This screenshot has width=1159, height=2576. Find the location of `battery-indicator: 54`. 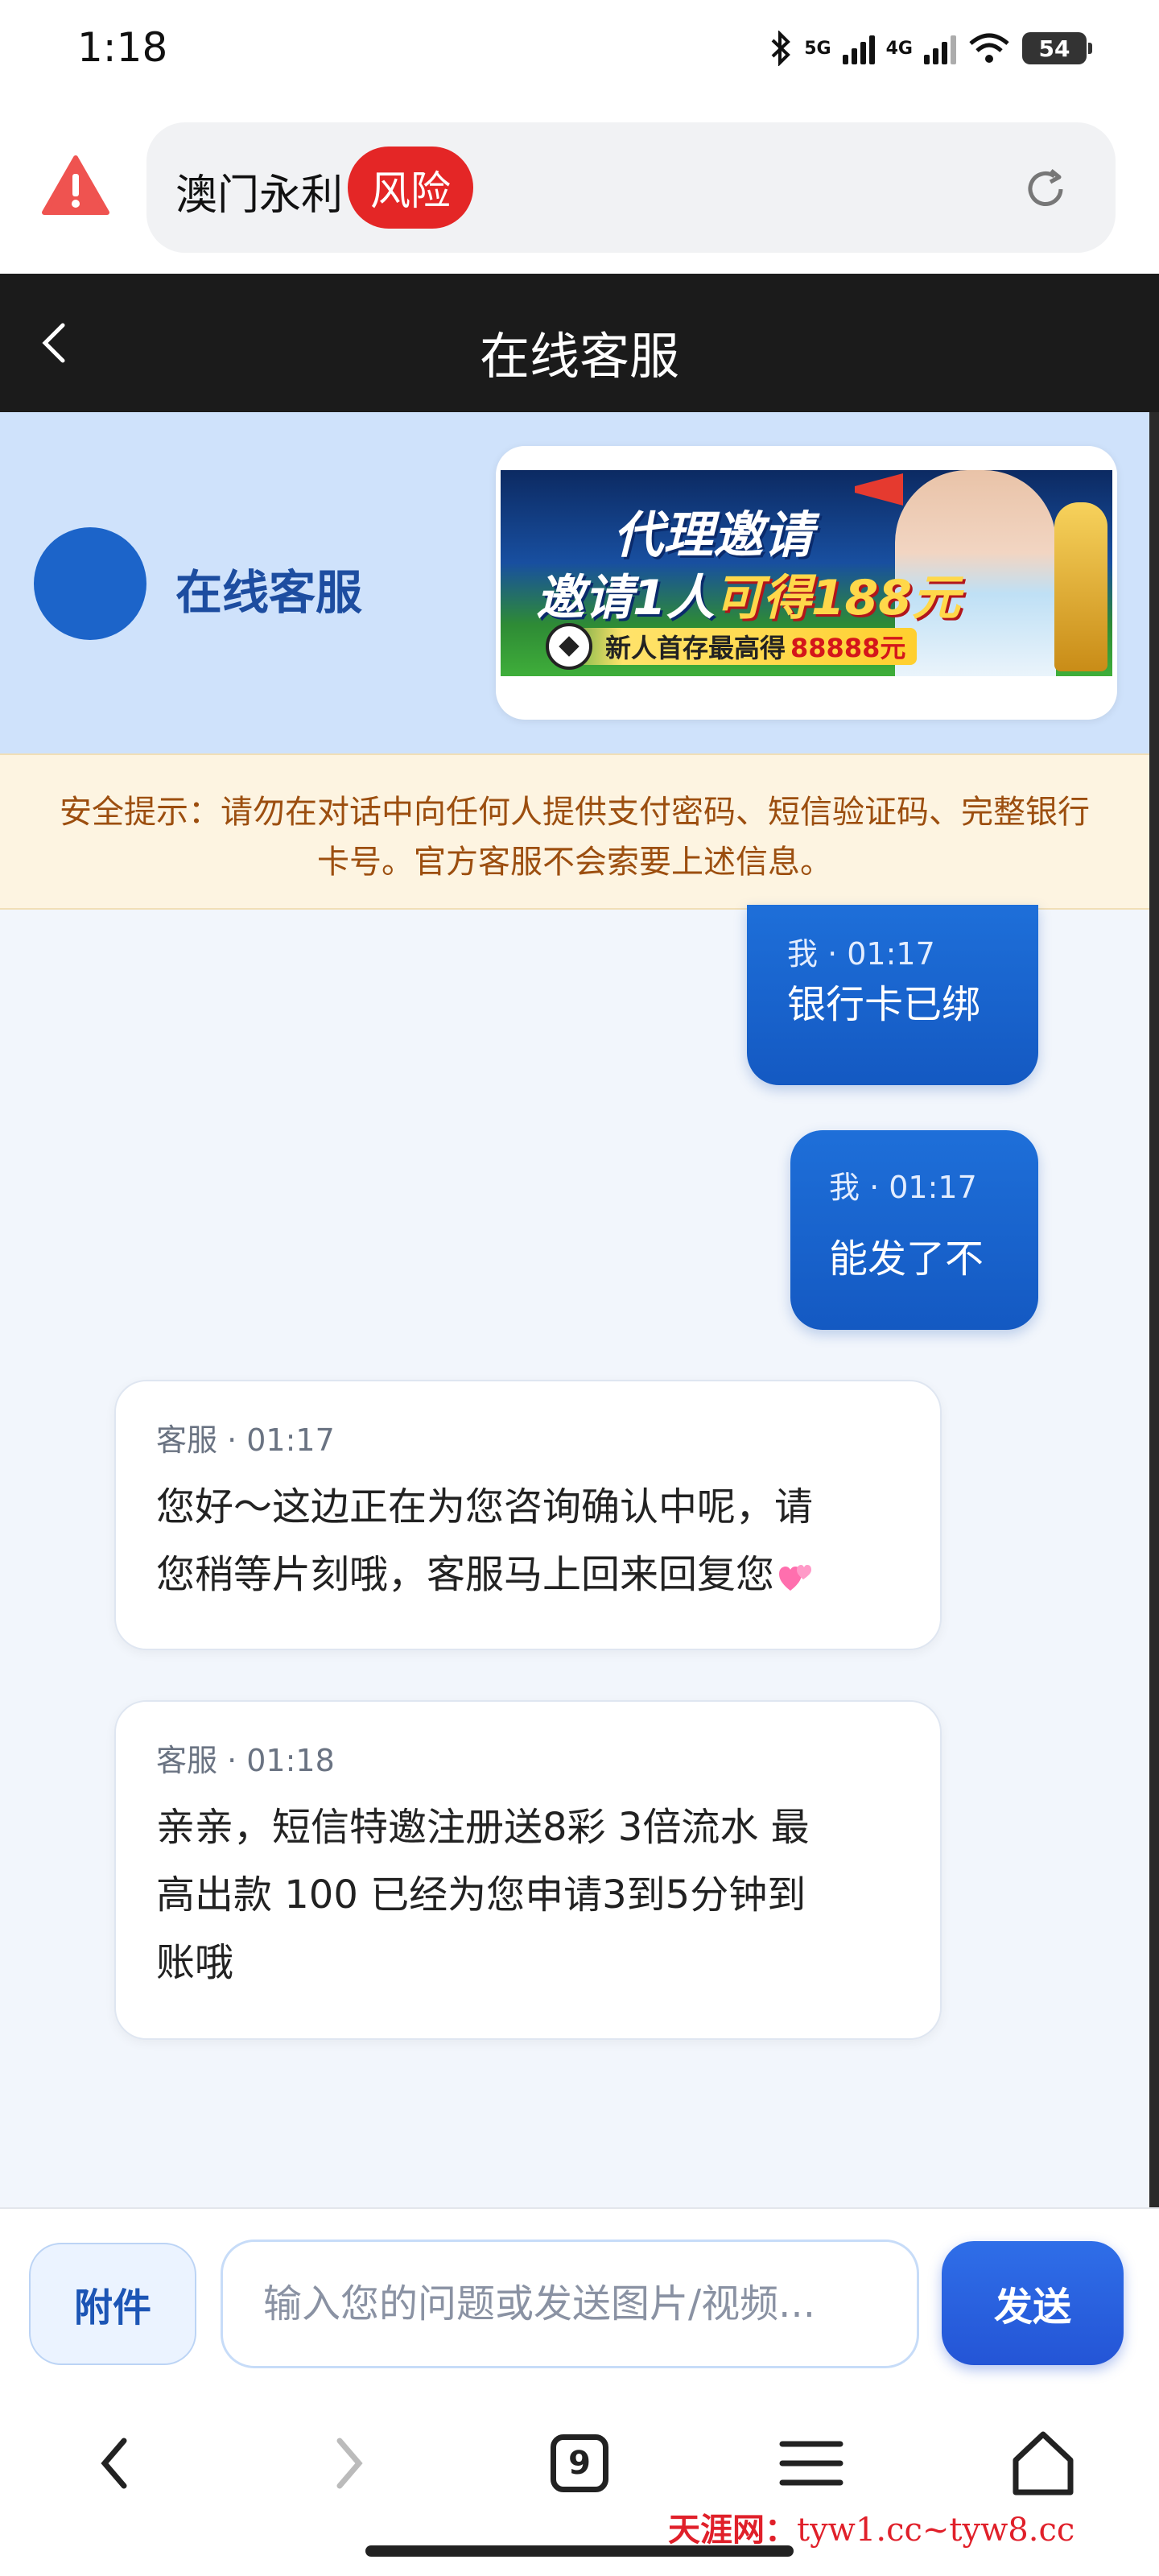

battery-indicator: 54 is located at coordinates (1057, 48).